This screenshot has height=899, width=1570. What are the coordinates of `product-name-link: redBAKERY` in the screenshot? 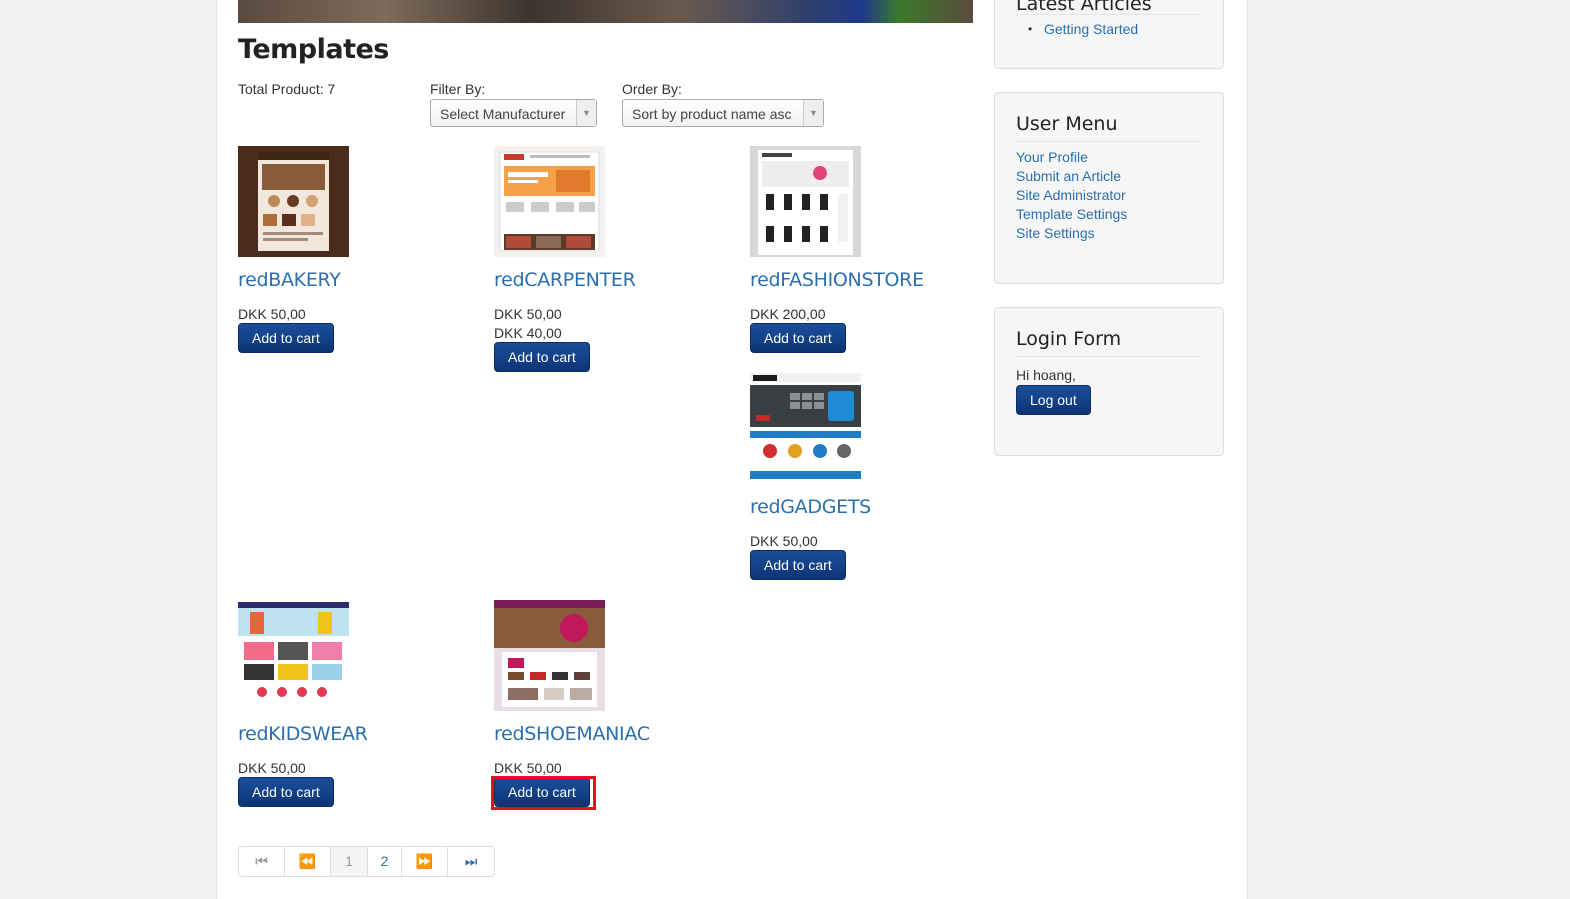 It's located at (289, 280).